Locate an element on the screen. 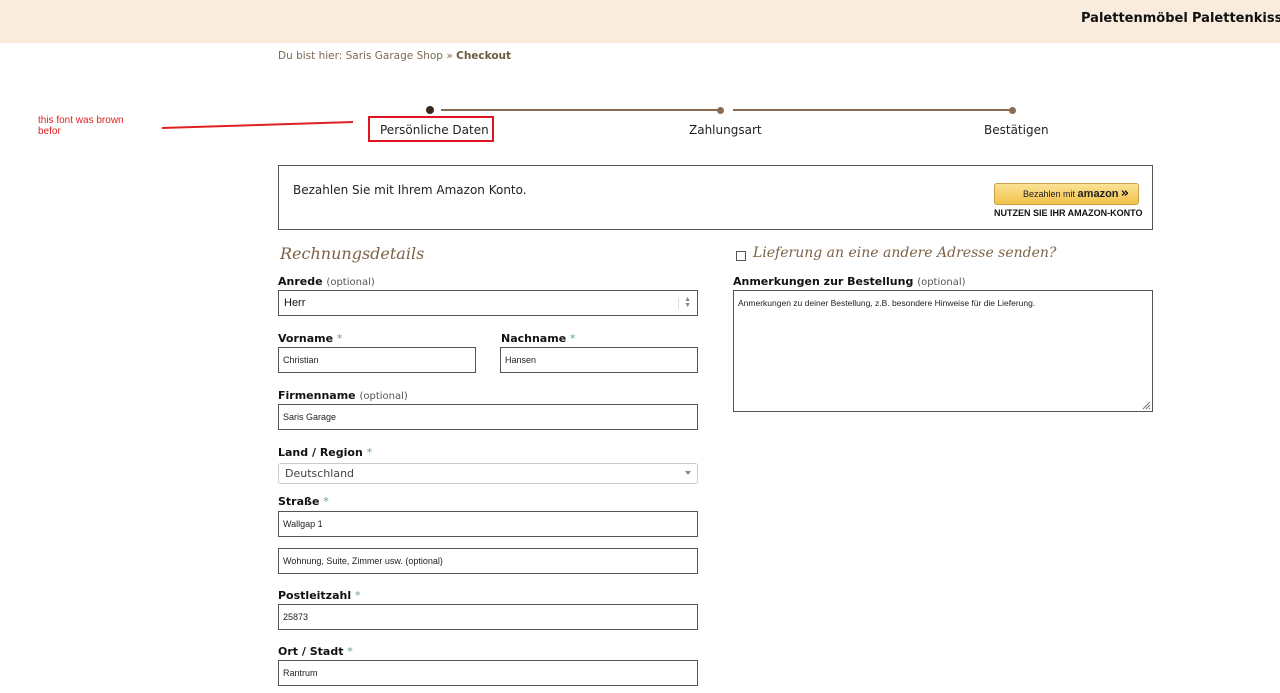 The height and width of the screenshot is (693, 1280). step-dot-payment is located at coordinates (720, 110).